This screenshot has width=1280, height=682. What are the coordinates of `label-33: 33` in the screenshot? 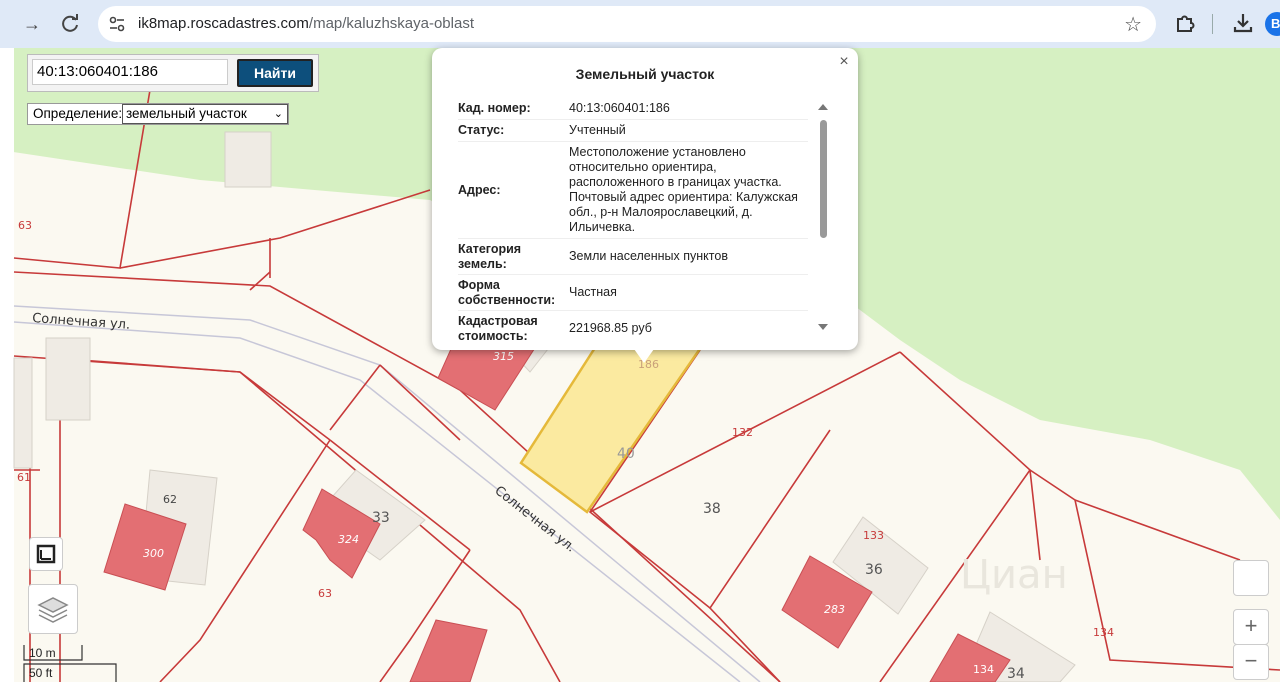 It's located at (381, 518).